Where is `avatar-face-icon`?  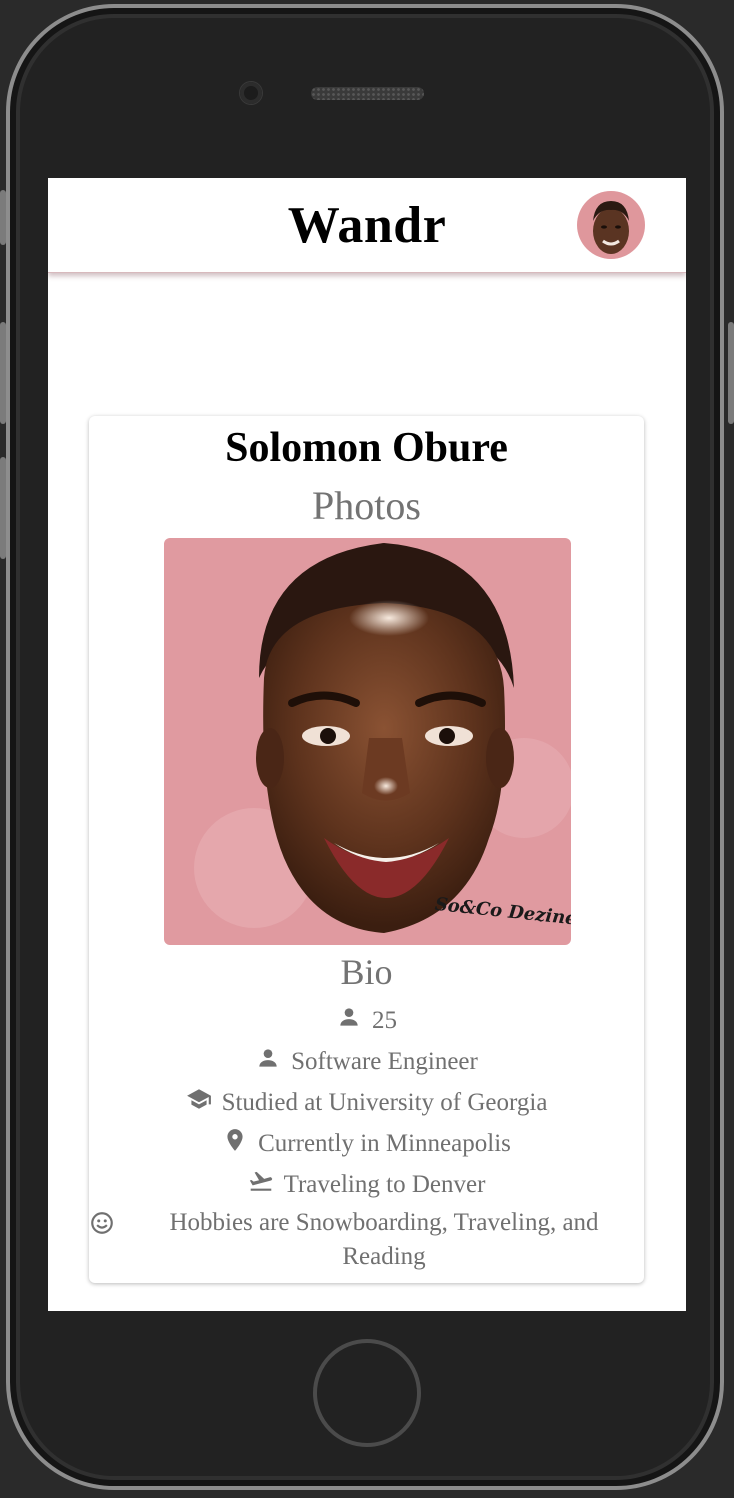 avatar-face-icon is located at coordinates (611, 227).